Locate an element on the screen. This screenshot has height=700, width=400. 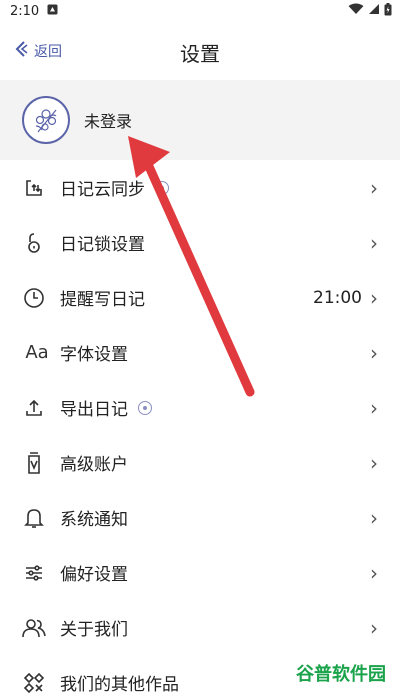
settings-item-font: Aa 字体设置 › is located at coordinates (200, 352).